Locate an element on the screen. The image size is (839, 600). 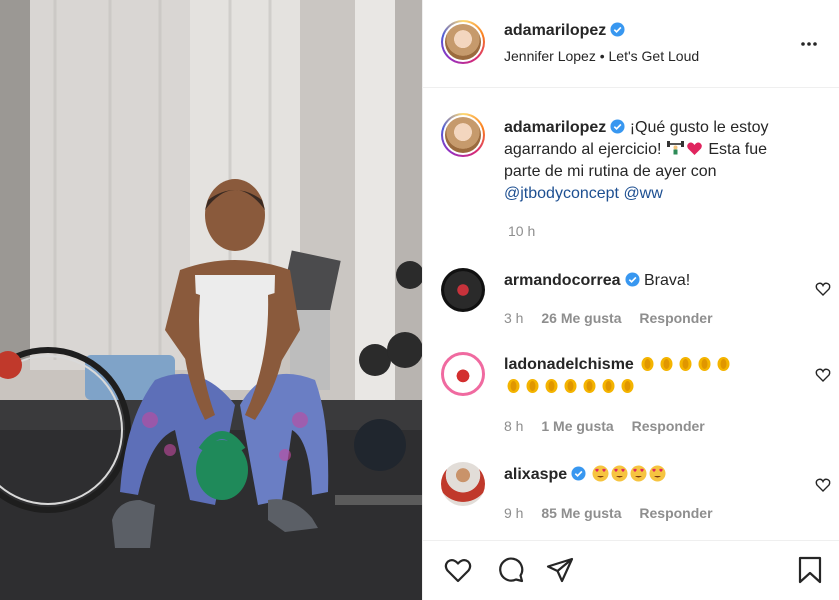
comment-time: 8 h is located at coordinates (514, 426).